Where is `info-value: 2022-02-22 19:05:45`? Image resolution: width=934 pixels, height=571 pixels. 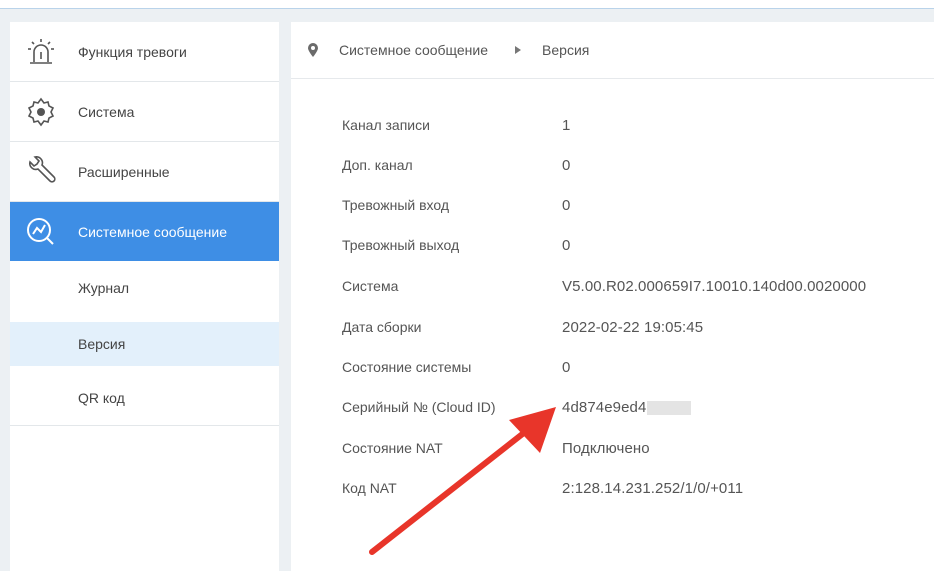 info-value: 2022-02-22 19:05:45 is located at coordinates (633, 327).